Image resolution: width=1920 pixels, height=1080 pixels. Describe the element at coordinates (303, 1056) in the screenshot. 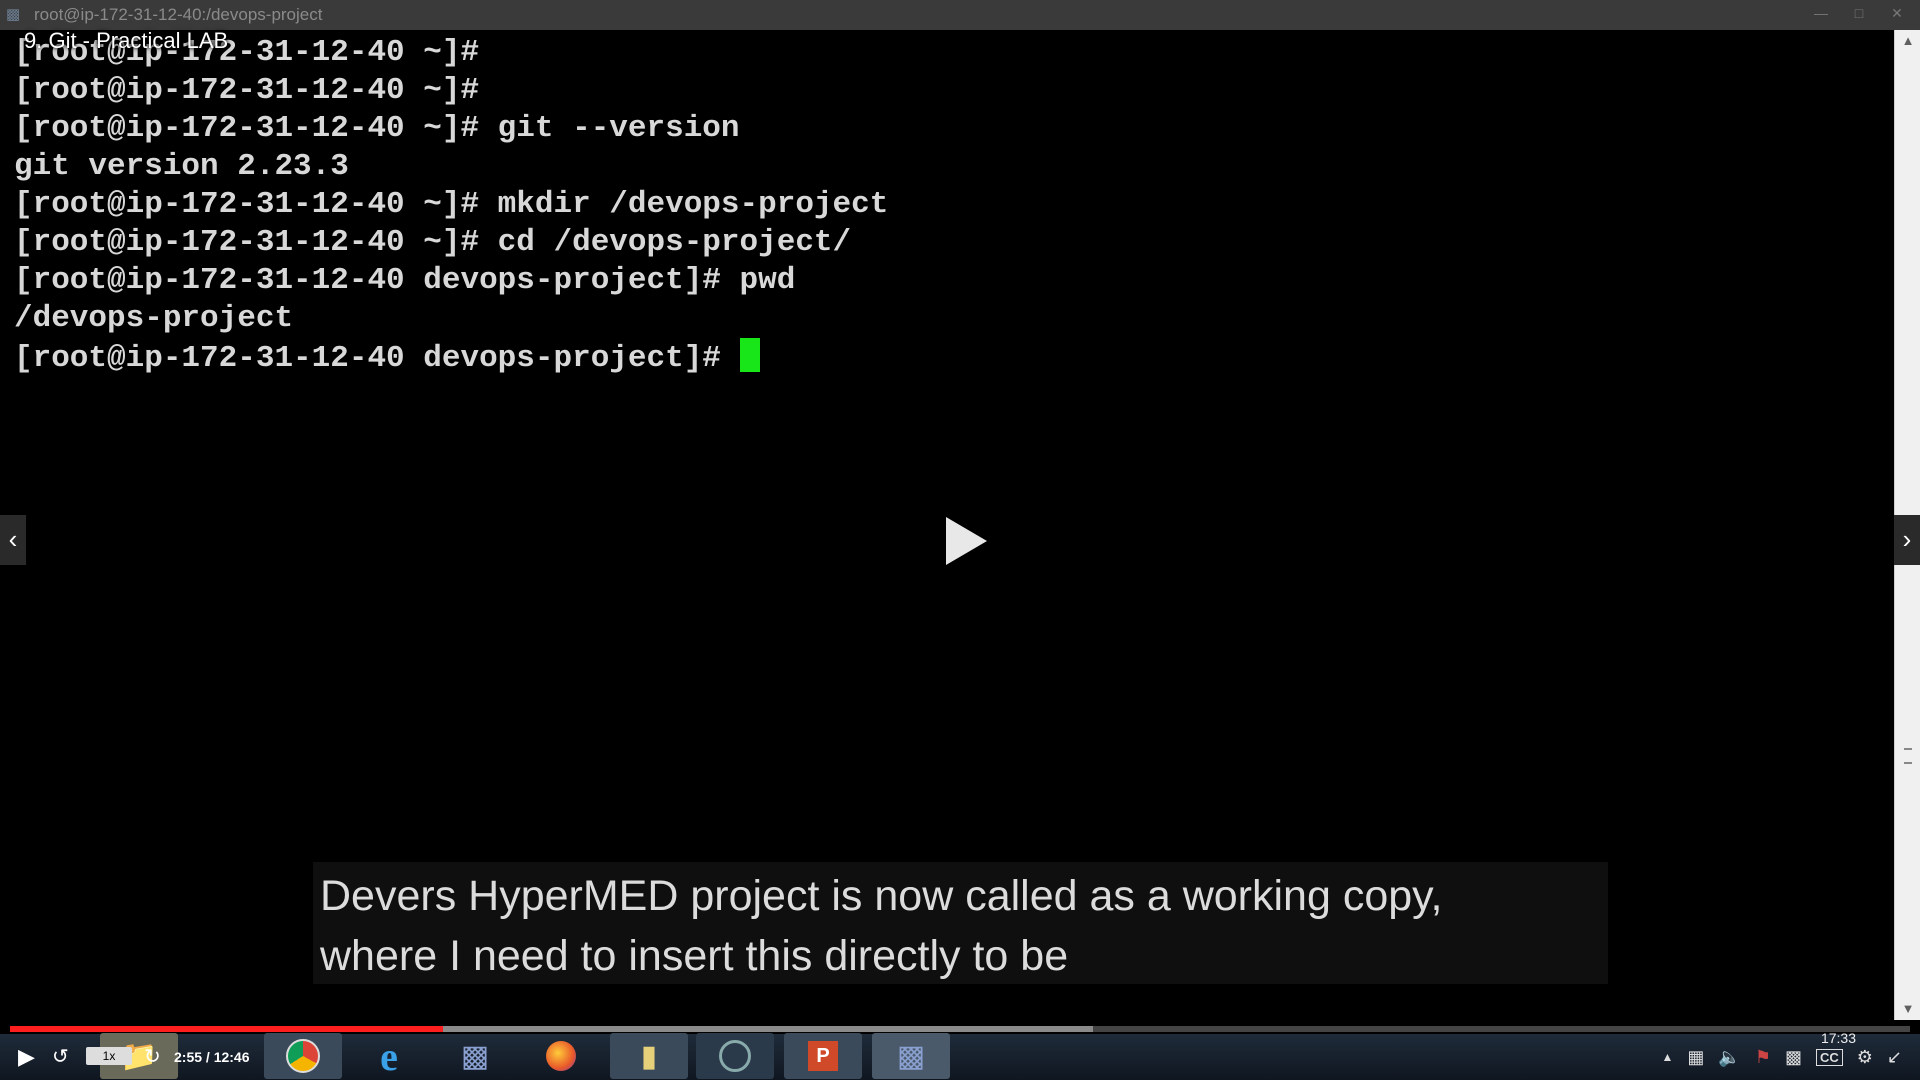

I see `taskbar-chrome-icon` at that location.